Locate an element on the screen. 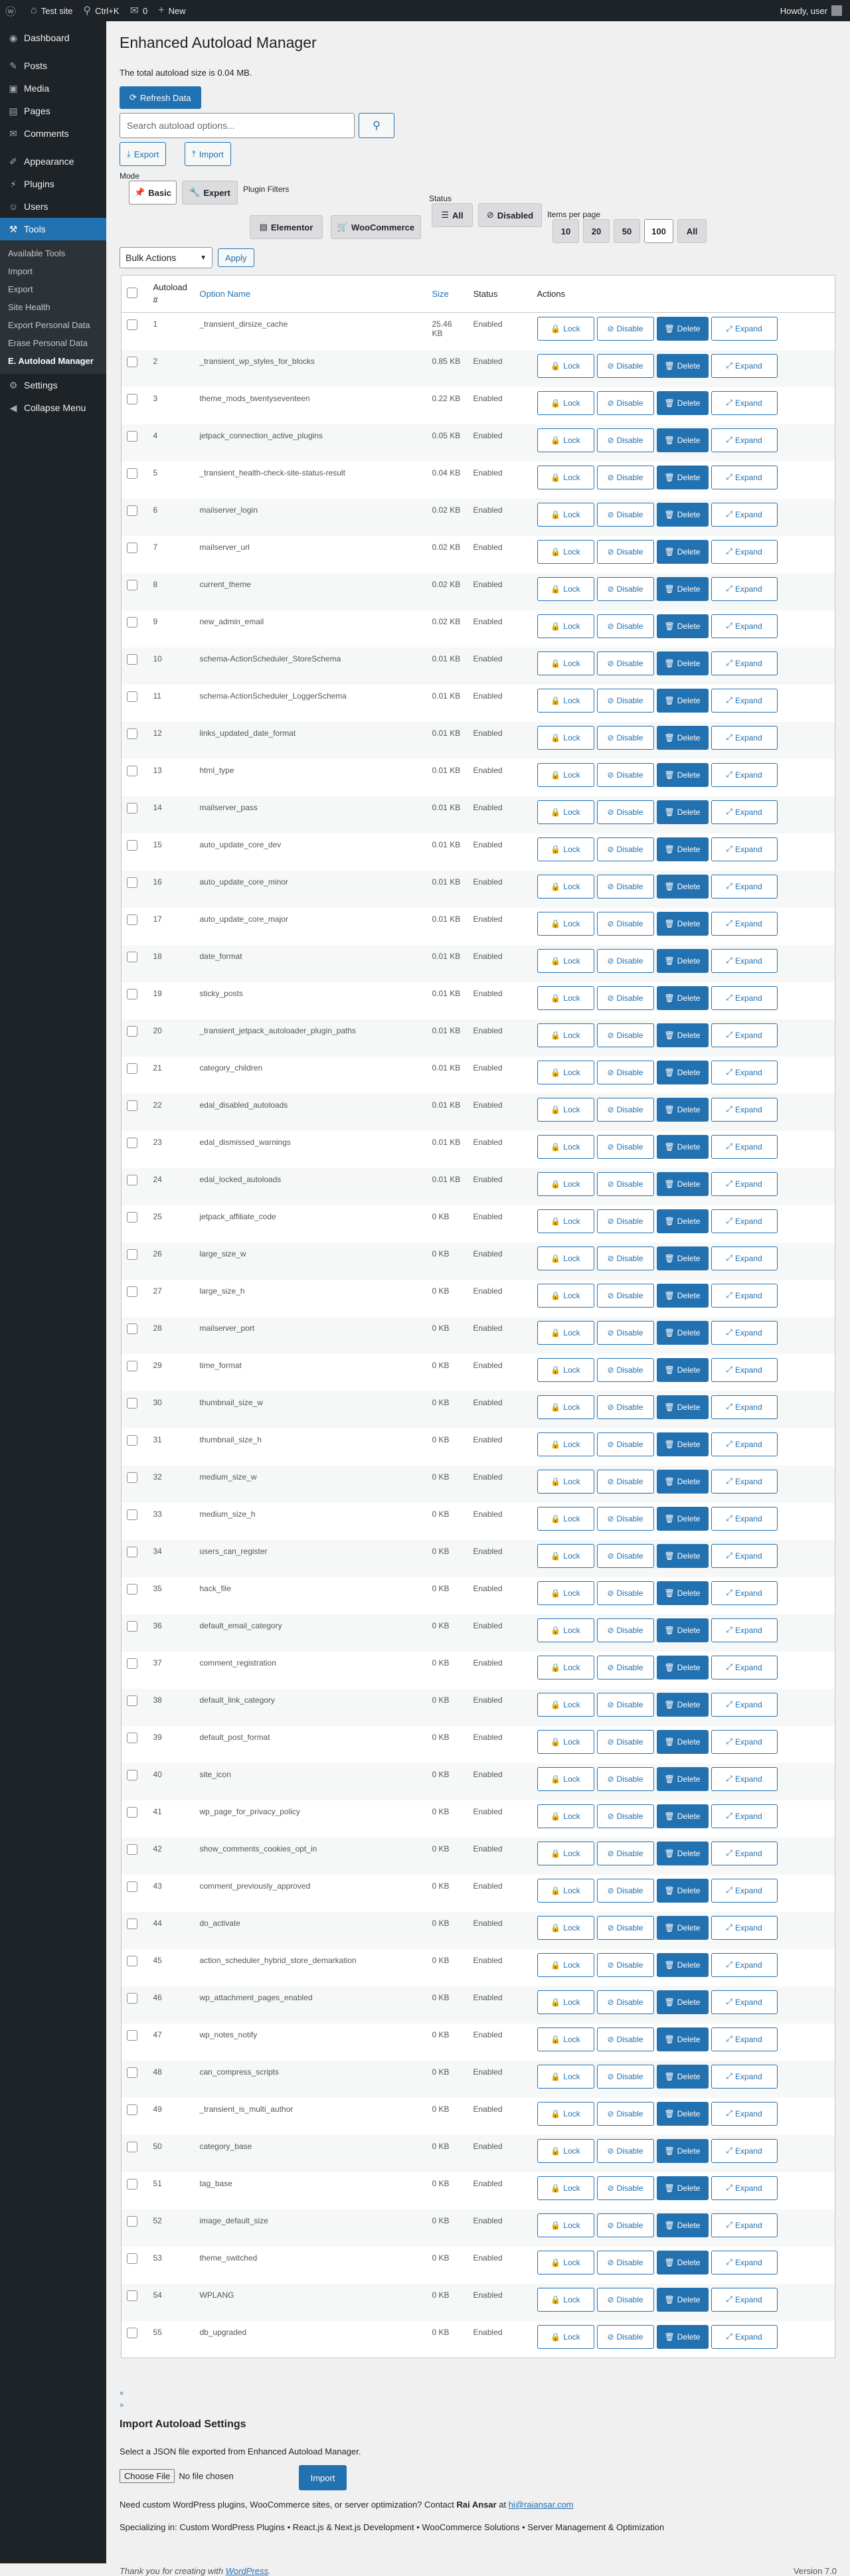 The height and width of the screenshot is (2576, 850). wordpress-link: WordPress is located at coordinates (247, 2571).